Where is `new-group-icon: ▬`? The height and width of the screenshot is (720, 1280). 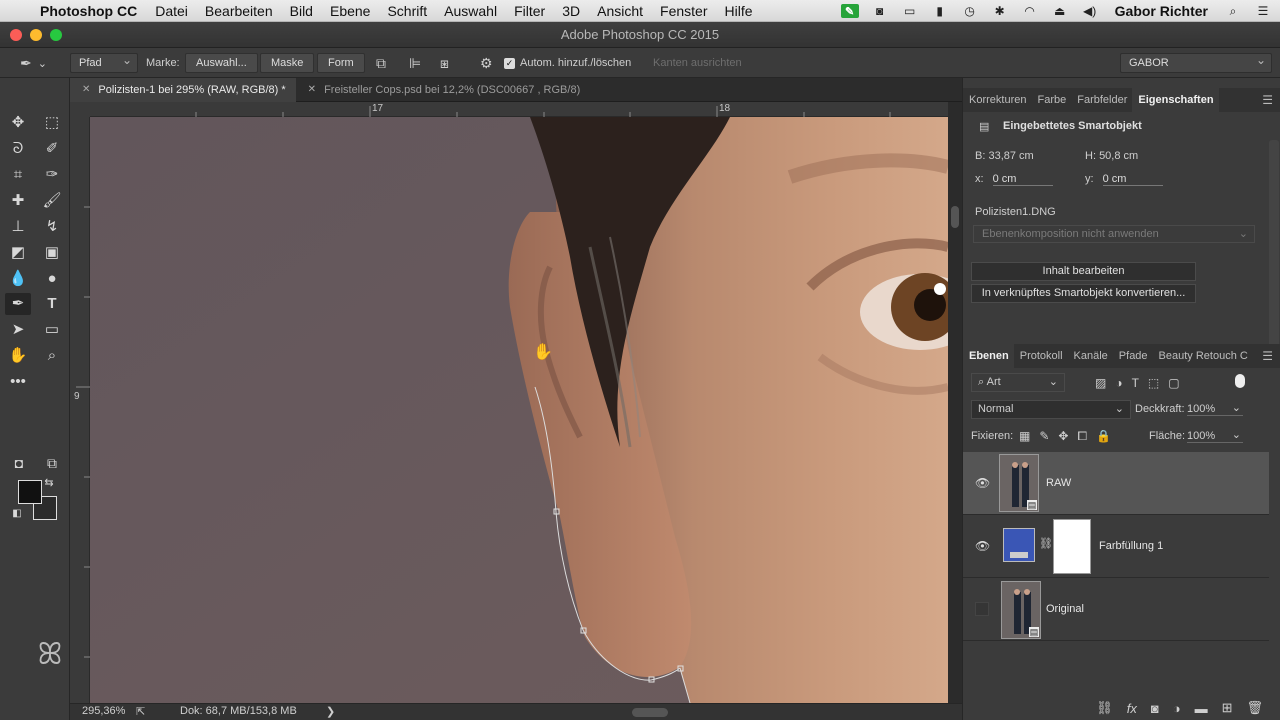 new-group-icon: ▬ is located at coordinates (1201, 708).